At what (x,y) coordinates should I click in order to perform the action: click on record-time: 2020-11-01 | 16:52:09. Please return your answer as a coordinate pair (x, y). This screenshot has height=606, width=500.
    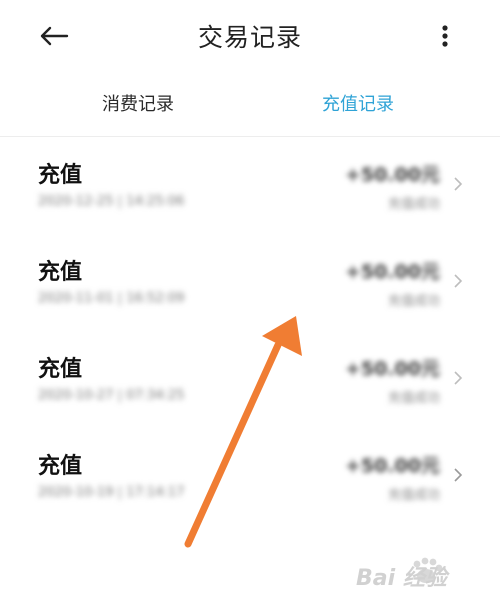
    Looking at the image, I should click on (111, 298).